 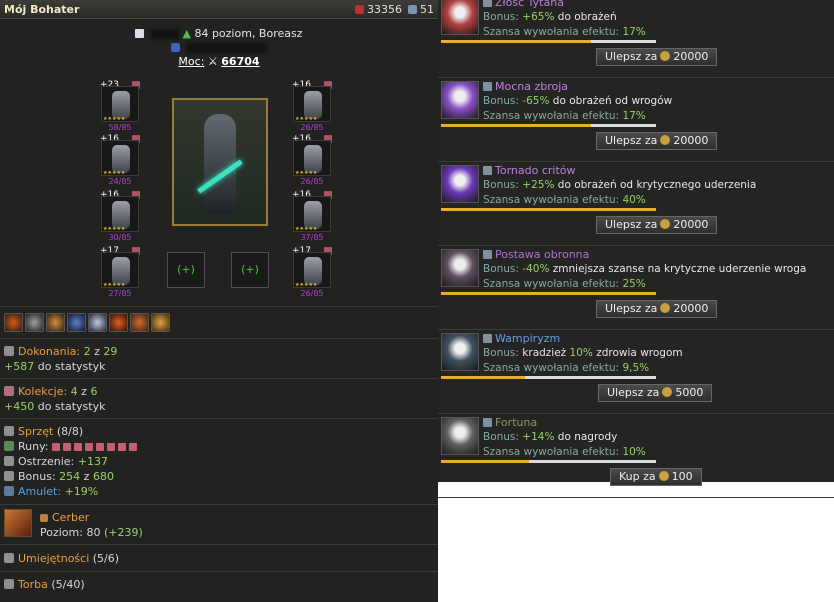 What do you see at coordinates (119, 106) in the screenshot?
I see `gear-slot-helmet: +23 ★★★★★ 58/85` at bounding box center [119, 106].